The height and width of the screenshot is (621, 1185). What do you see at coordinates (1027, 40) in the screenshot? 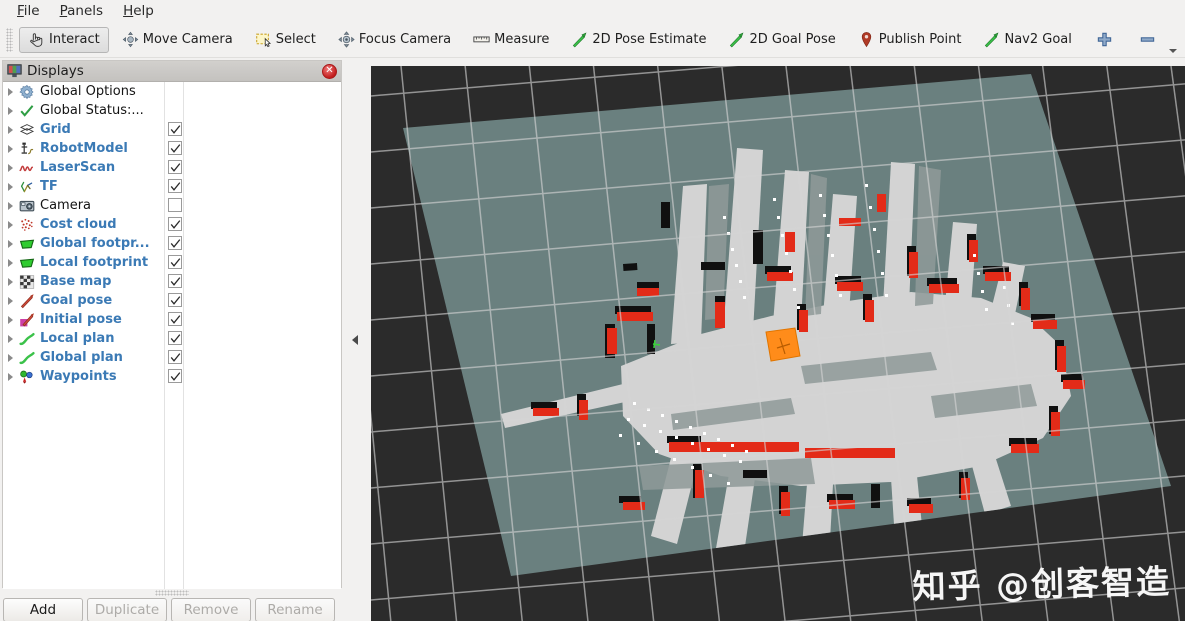
I see `tool-nav2-goal: Nav2 Goal` at bounding box center [1027, 40].